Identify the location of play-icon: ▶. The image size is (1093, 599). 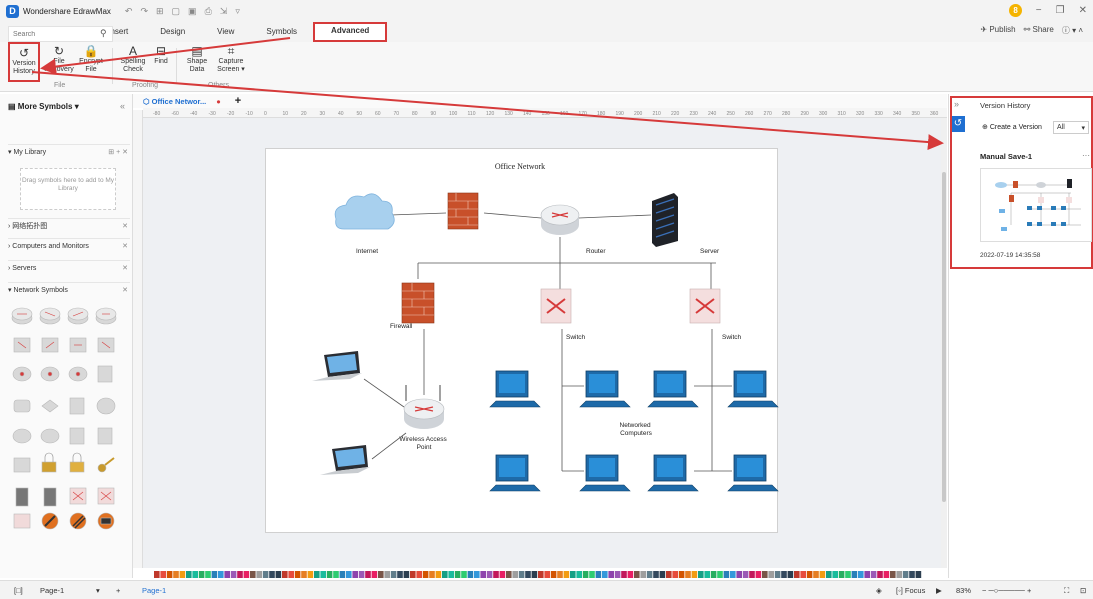
(939, 590).